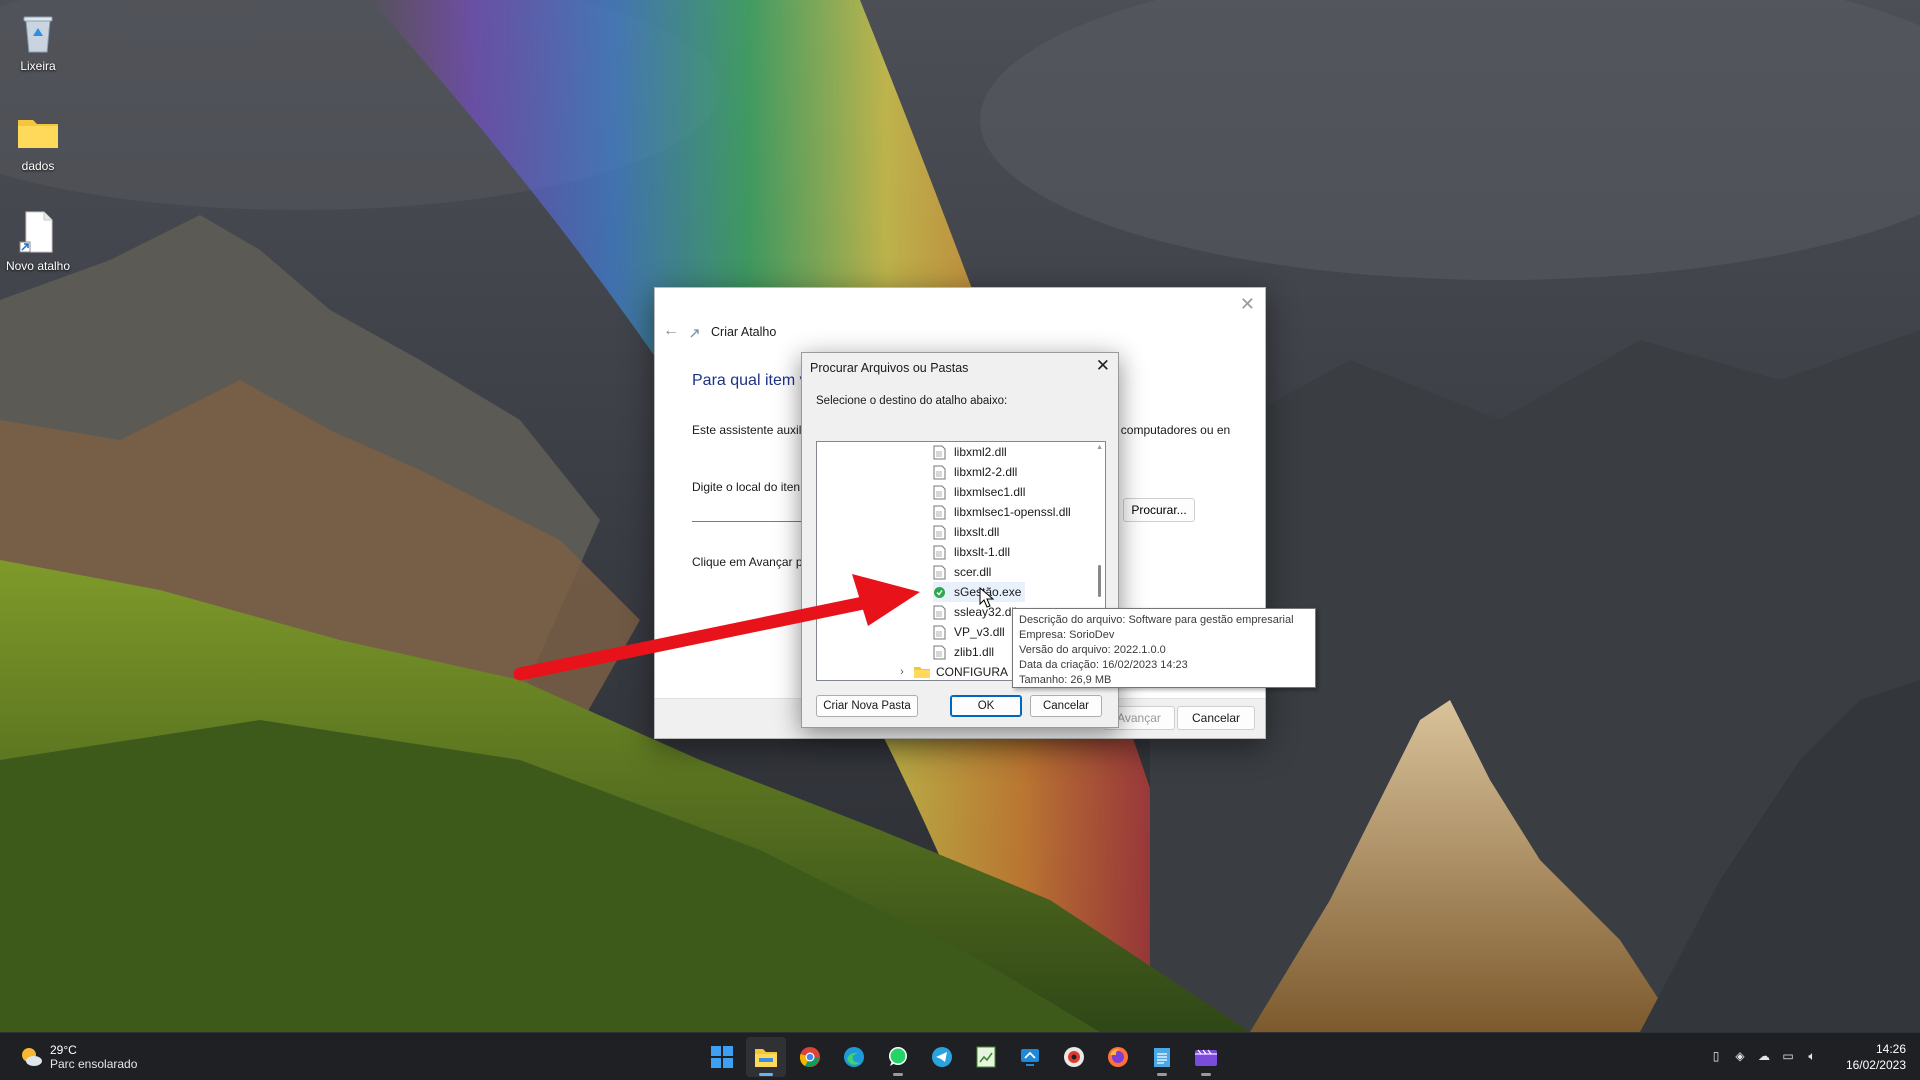 The image size is (1920, 1080). What do you see at coordinates (1092, 650) in the screenshot?
I see `tooltip-line: Versão do arquivo: 2022.1.0.0` at bounding box center [1092, 650].